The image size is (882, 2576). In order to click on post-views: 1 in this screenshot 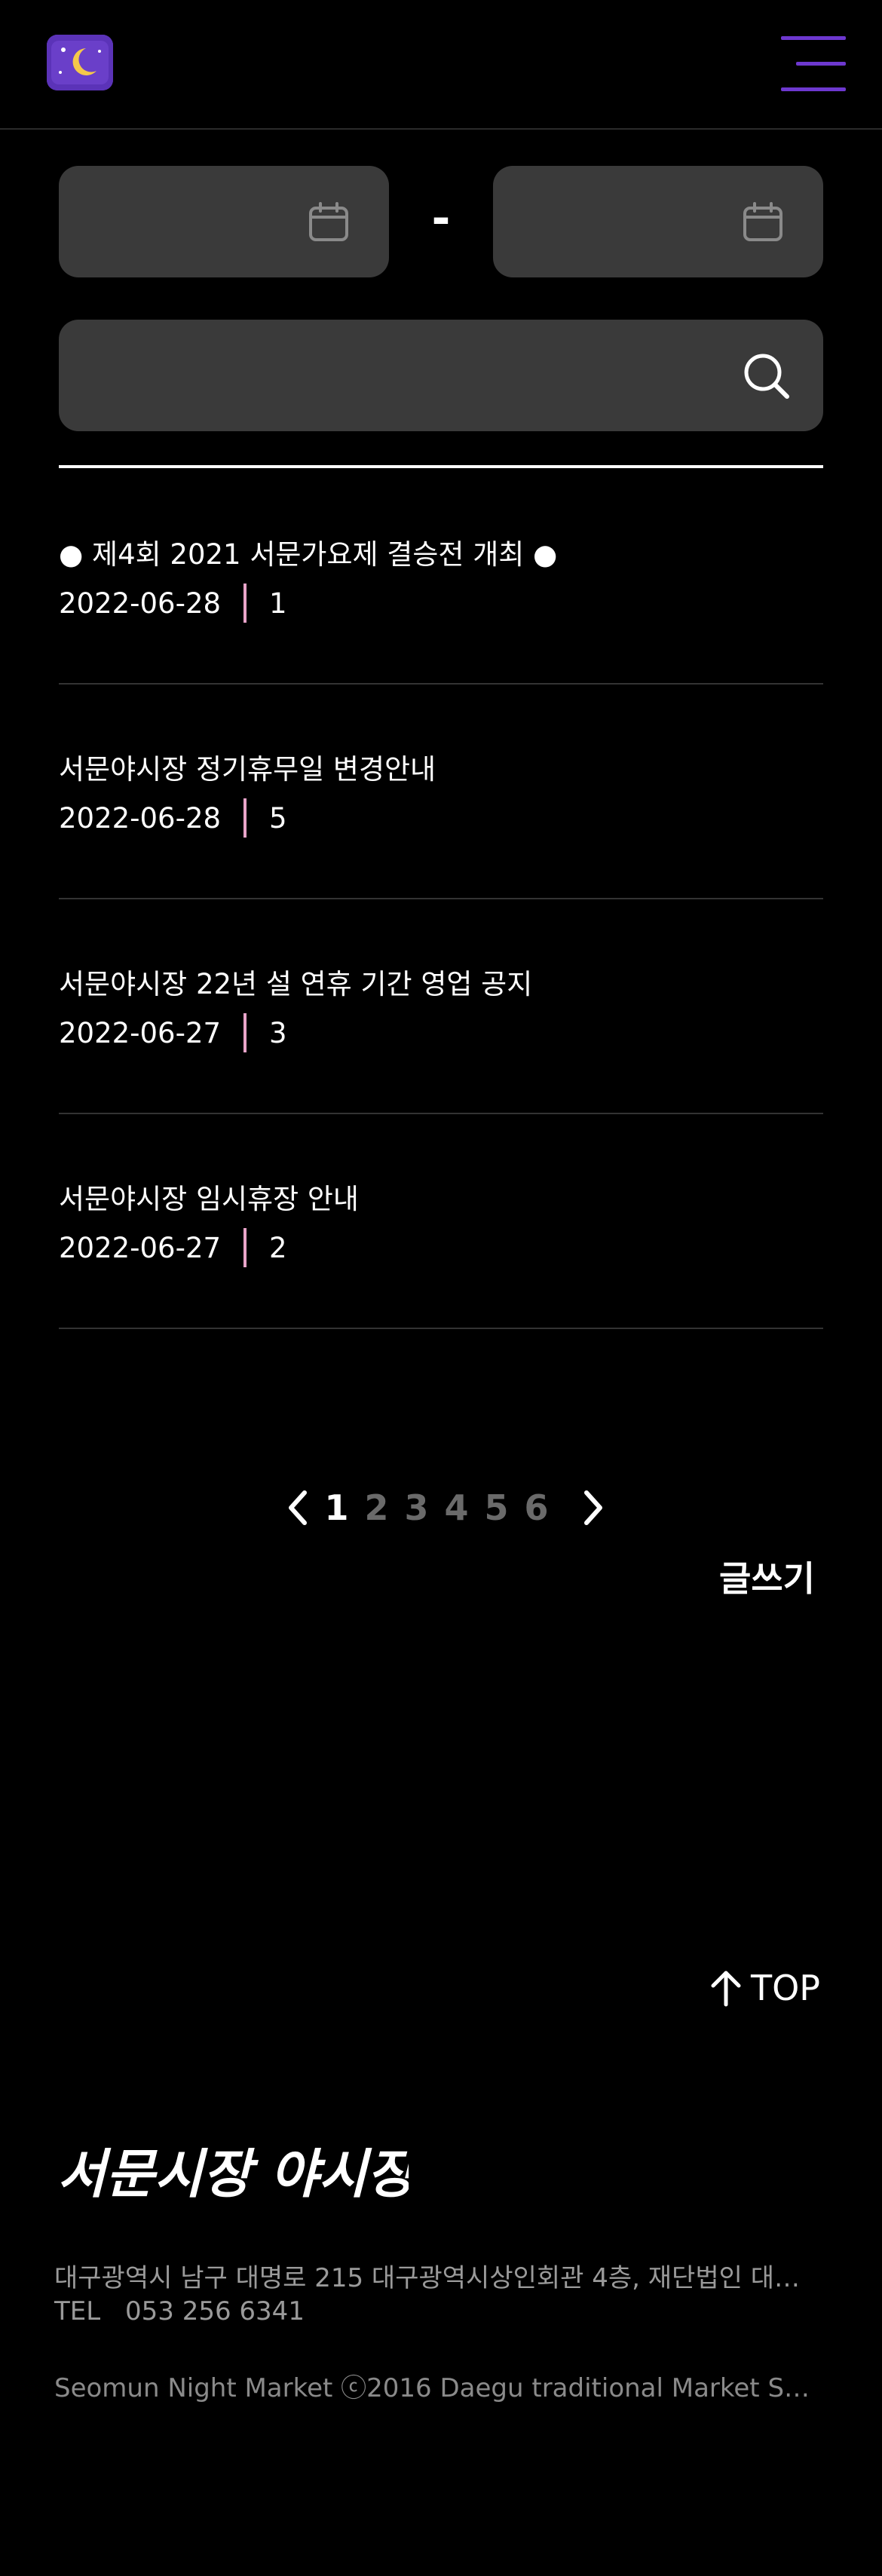, I will do `click(278, 603)`.